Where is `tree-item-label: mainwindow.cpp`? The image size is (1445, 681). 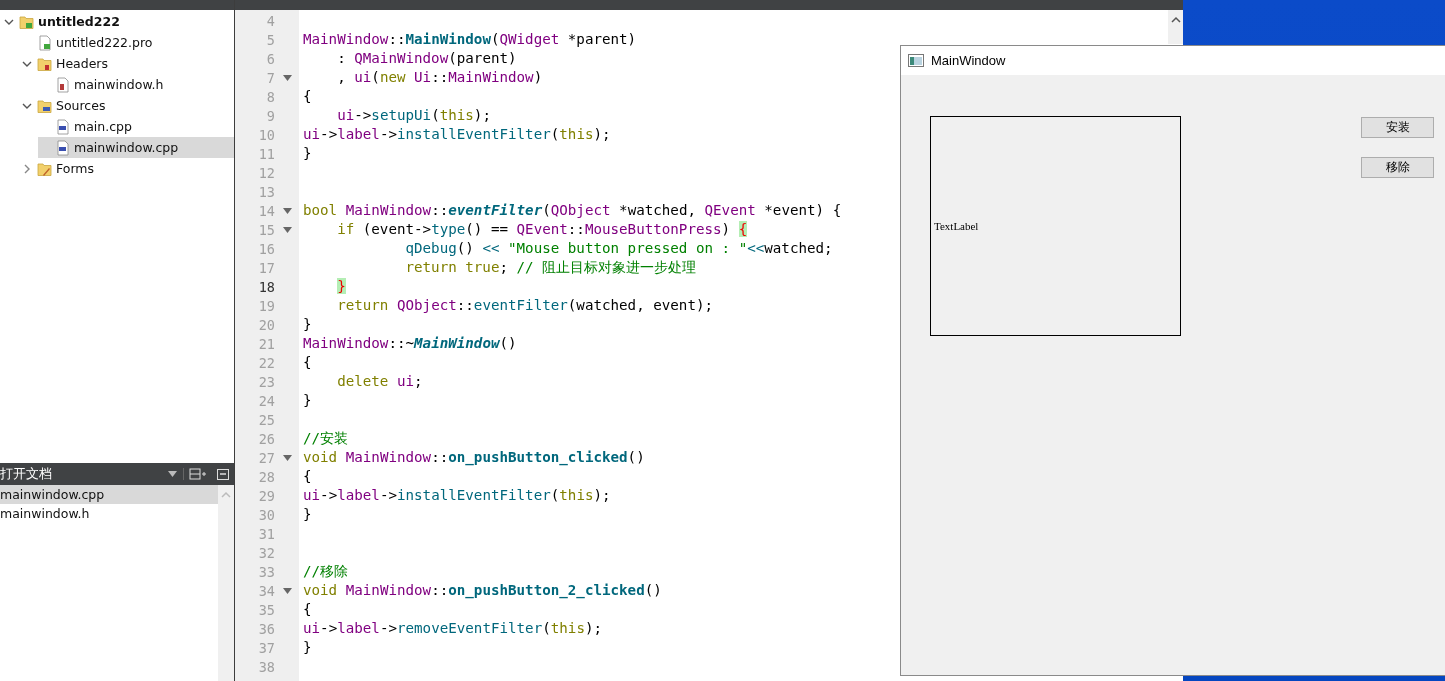
tree-item-label: mainwindow.cpp is located at coordinates (126, 147).